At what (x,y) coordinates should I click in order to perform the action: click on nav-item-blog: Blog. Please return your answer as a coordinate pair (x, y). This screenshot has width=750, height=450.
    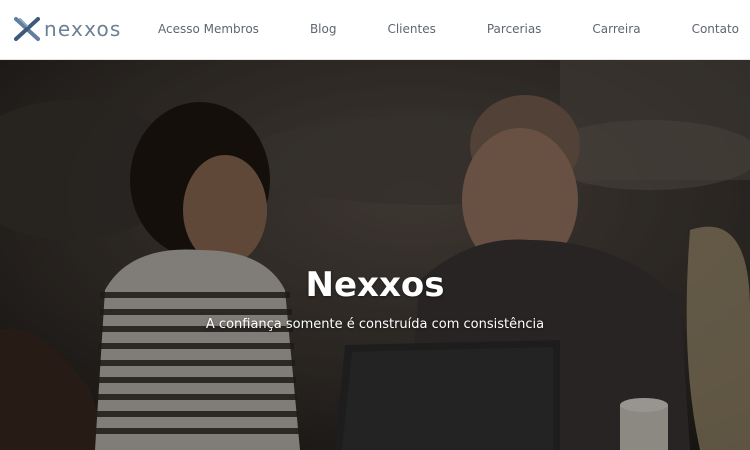
    Looking at the image, I should click on (323, 29).